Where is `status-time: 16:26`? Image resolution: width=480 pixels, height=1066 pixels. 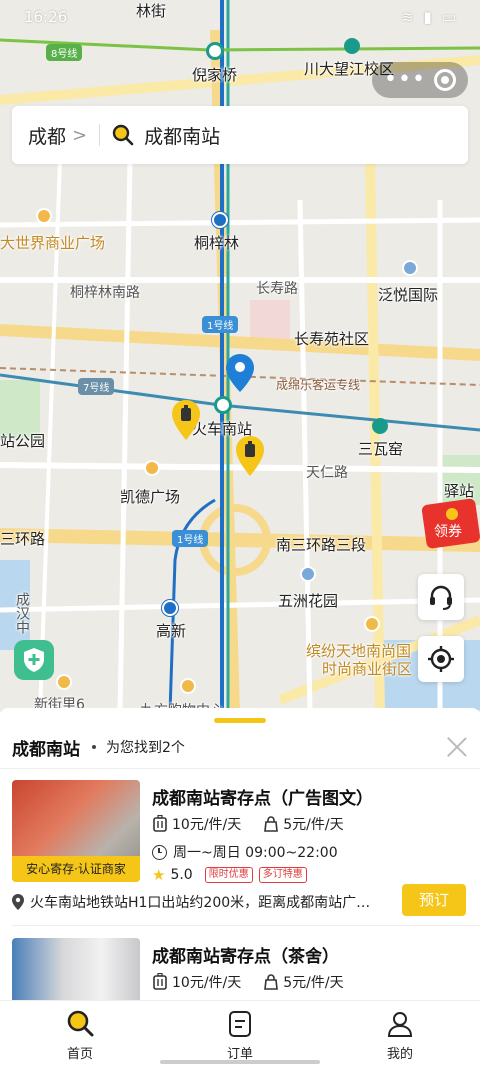
status-time: 16:26 is located at coordinates (46, 17).